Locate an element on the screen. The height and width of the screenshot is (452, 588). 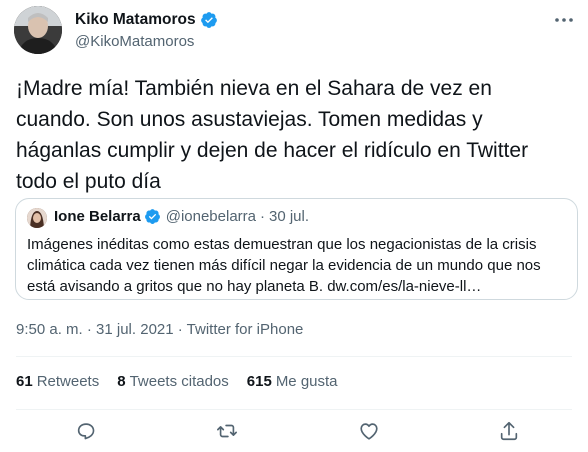
likes-stat: 615 Me gusta is located at coordinates (292, 381).